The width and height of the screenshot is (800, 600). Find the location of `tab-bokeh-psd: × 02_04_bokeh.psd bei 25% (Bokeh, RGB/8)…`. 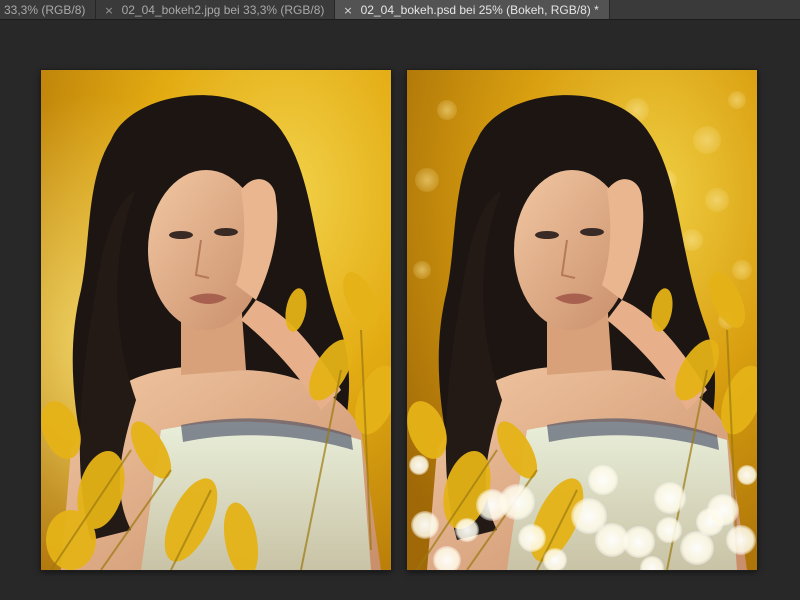

tab-bokeh-psd: × 02_04_bokeh.psd bei 25% (Bokeh, RGB/8)… is located at coordinates (472, 9).